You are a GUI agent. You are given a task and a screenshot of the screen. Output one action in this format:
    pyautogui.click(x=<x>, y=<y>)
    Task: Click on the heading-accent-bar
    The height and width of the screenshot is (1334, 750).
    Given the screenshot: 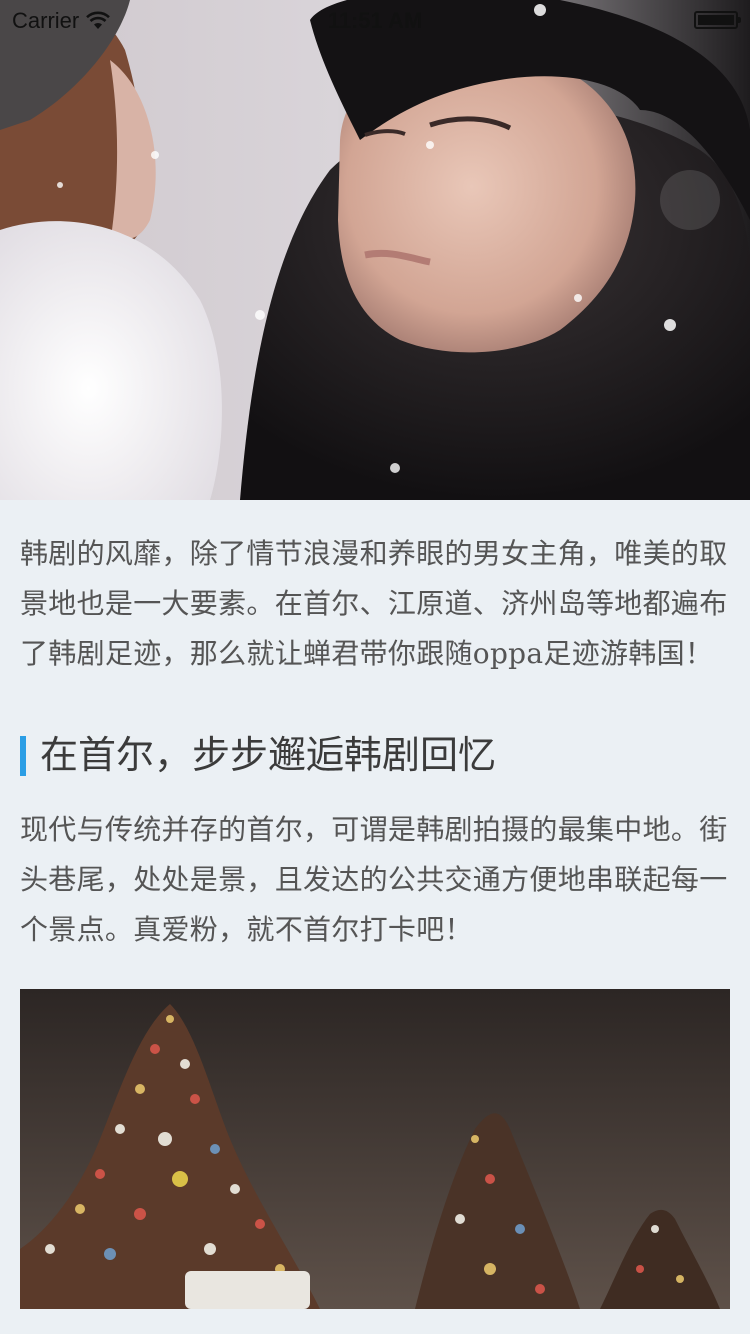 What is the action you would take?
    pyautogui.click(x=23, y=756)
    